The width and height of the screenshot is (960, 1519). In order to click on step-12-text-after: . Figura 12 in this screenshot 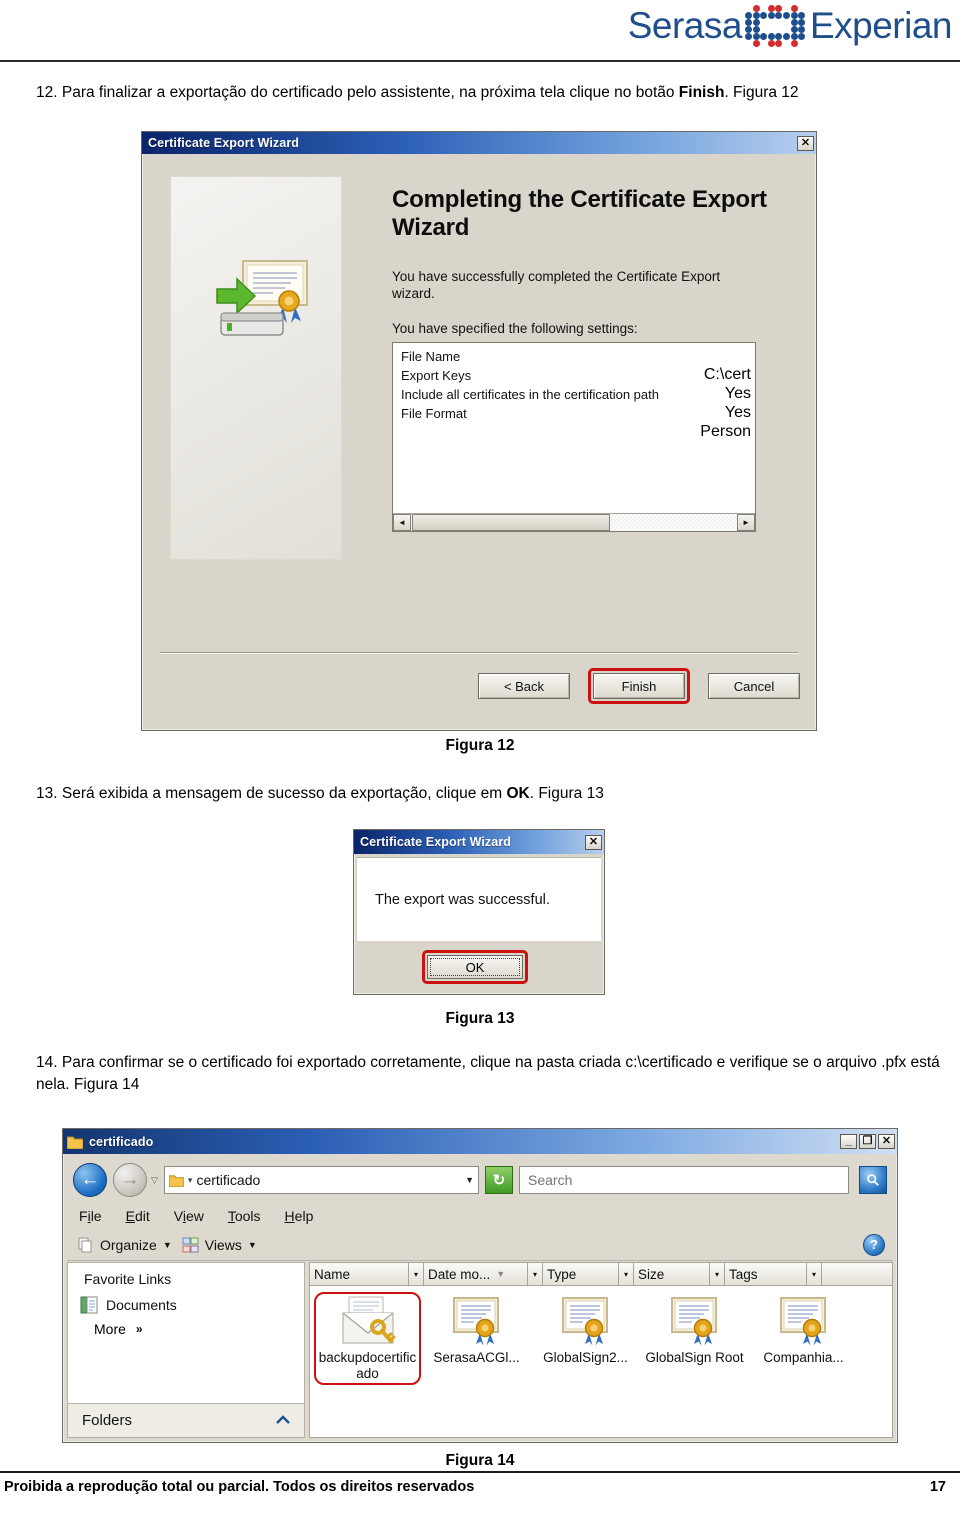, I will do `click(761, 92)`.